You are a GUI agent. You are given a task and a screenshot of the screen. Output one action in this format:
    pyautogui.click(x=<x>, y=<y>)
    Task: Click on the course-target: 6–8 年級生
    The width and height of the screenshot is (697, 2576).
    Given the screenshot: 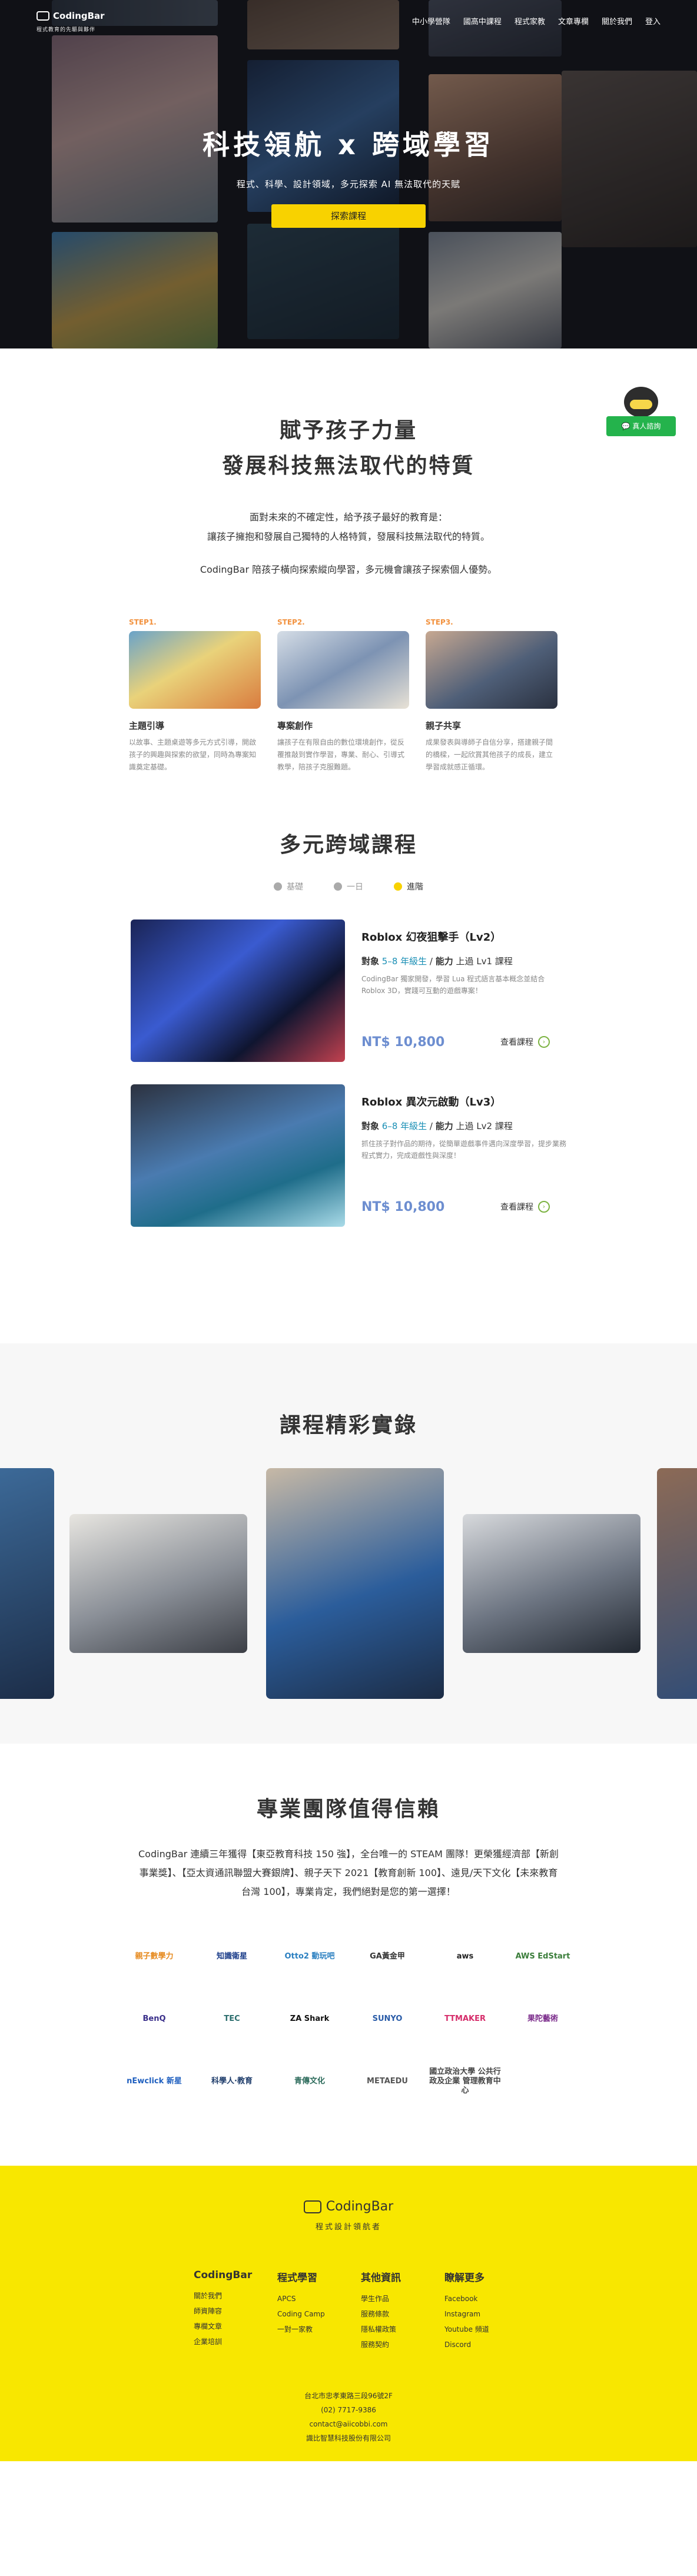 What is the action you would take?
    pyautogui.click(x=404, y=1126)
    